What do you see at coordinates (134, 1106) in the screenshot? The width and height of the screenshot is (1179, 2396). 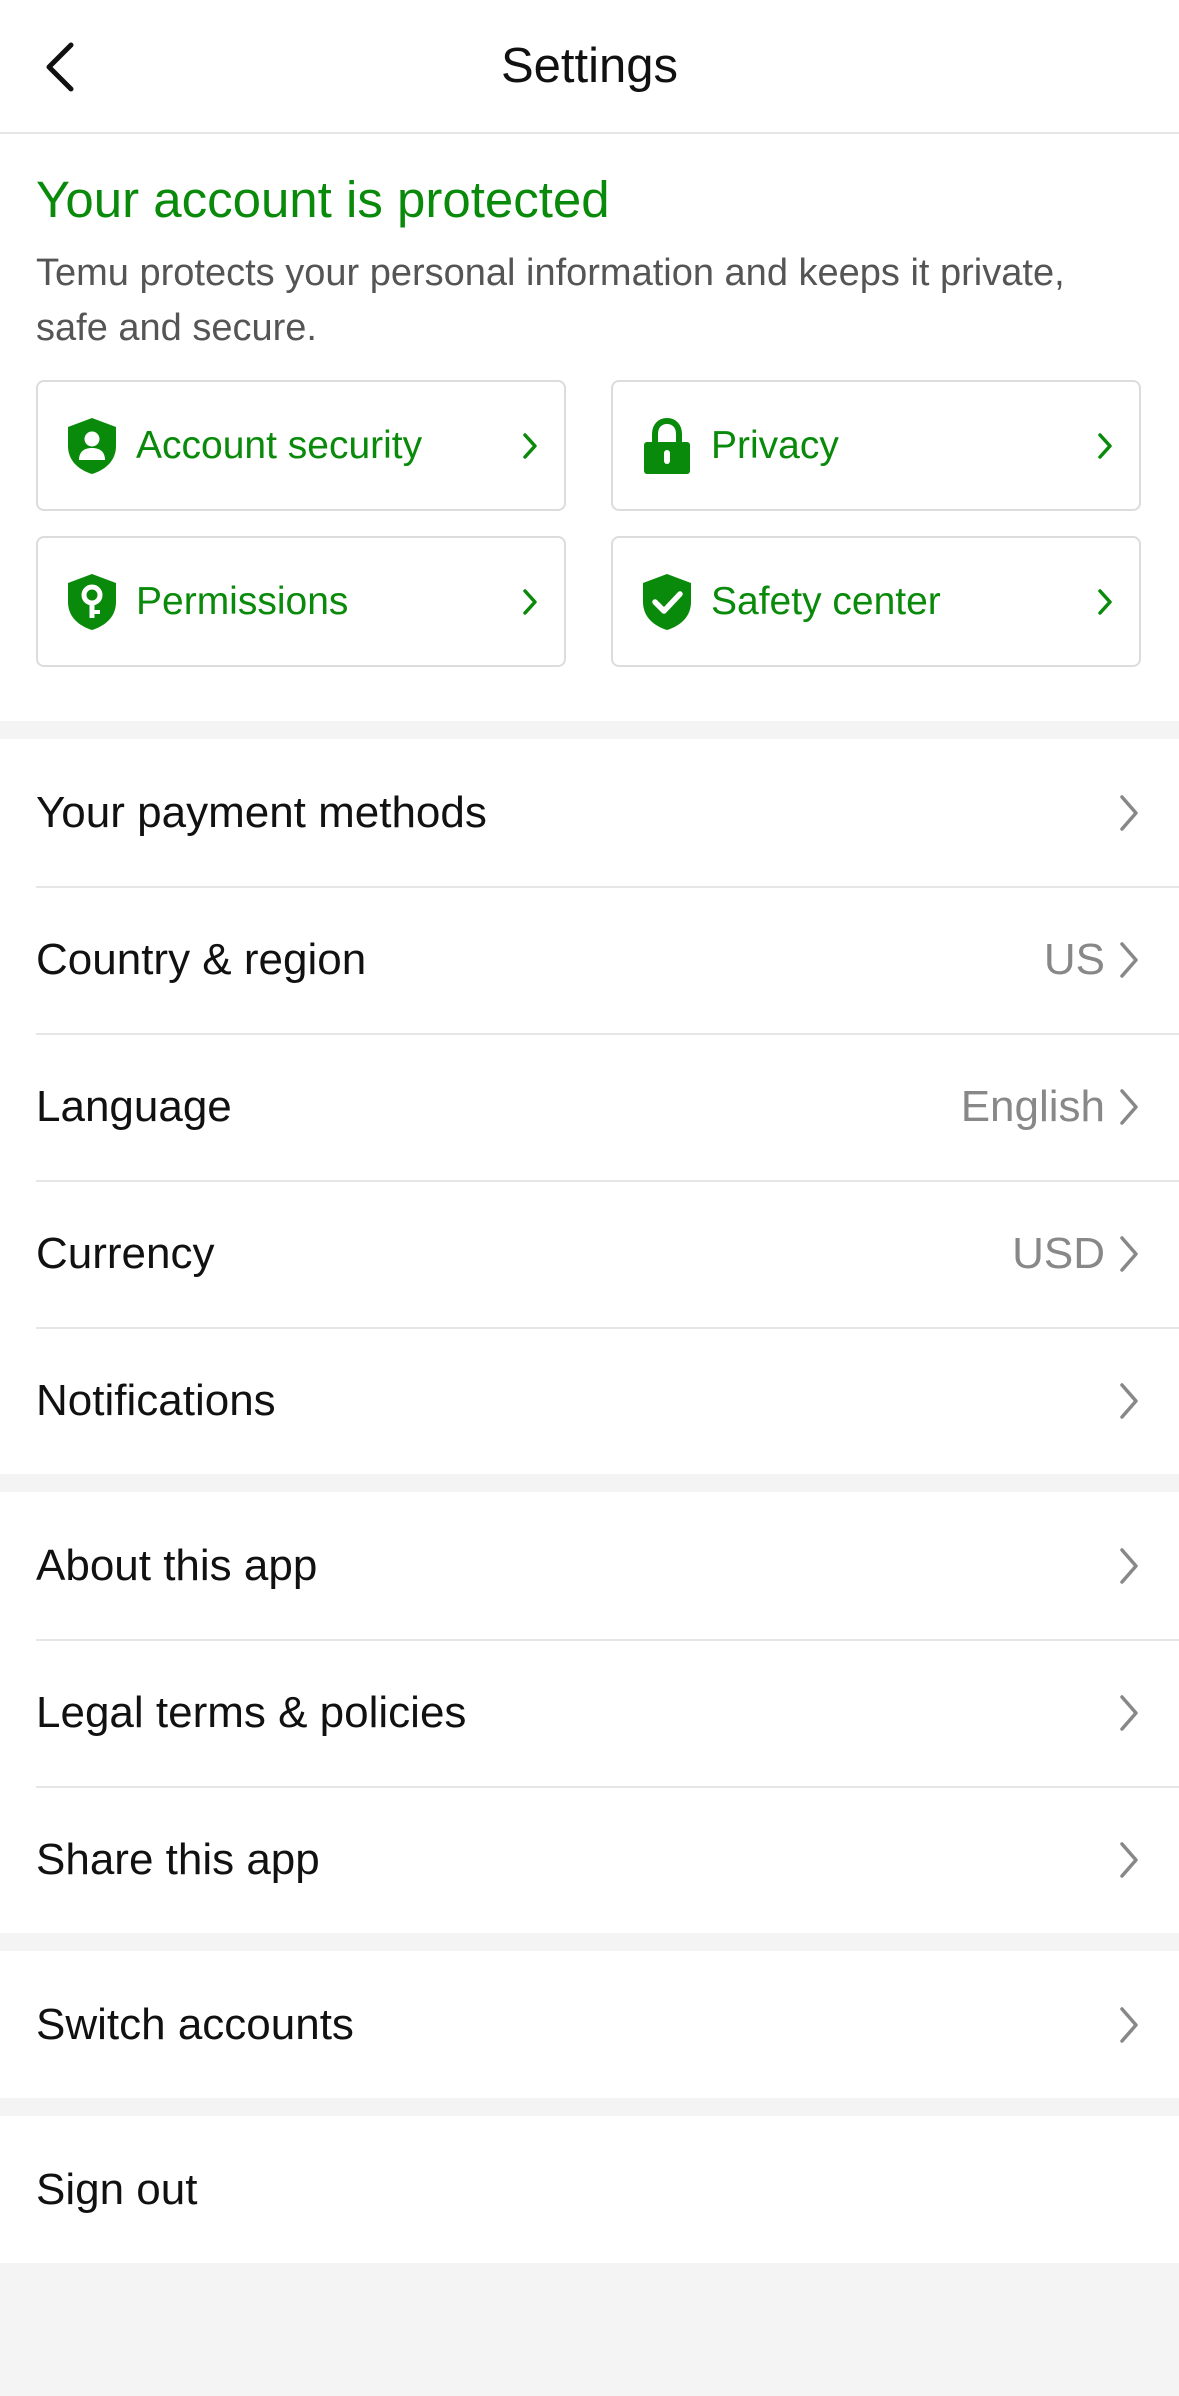 I see `row-label: Language` at bounding box center [134, 1106].